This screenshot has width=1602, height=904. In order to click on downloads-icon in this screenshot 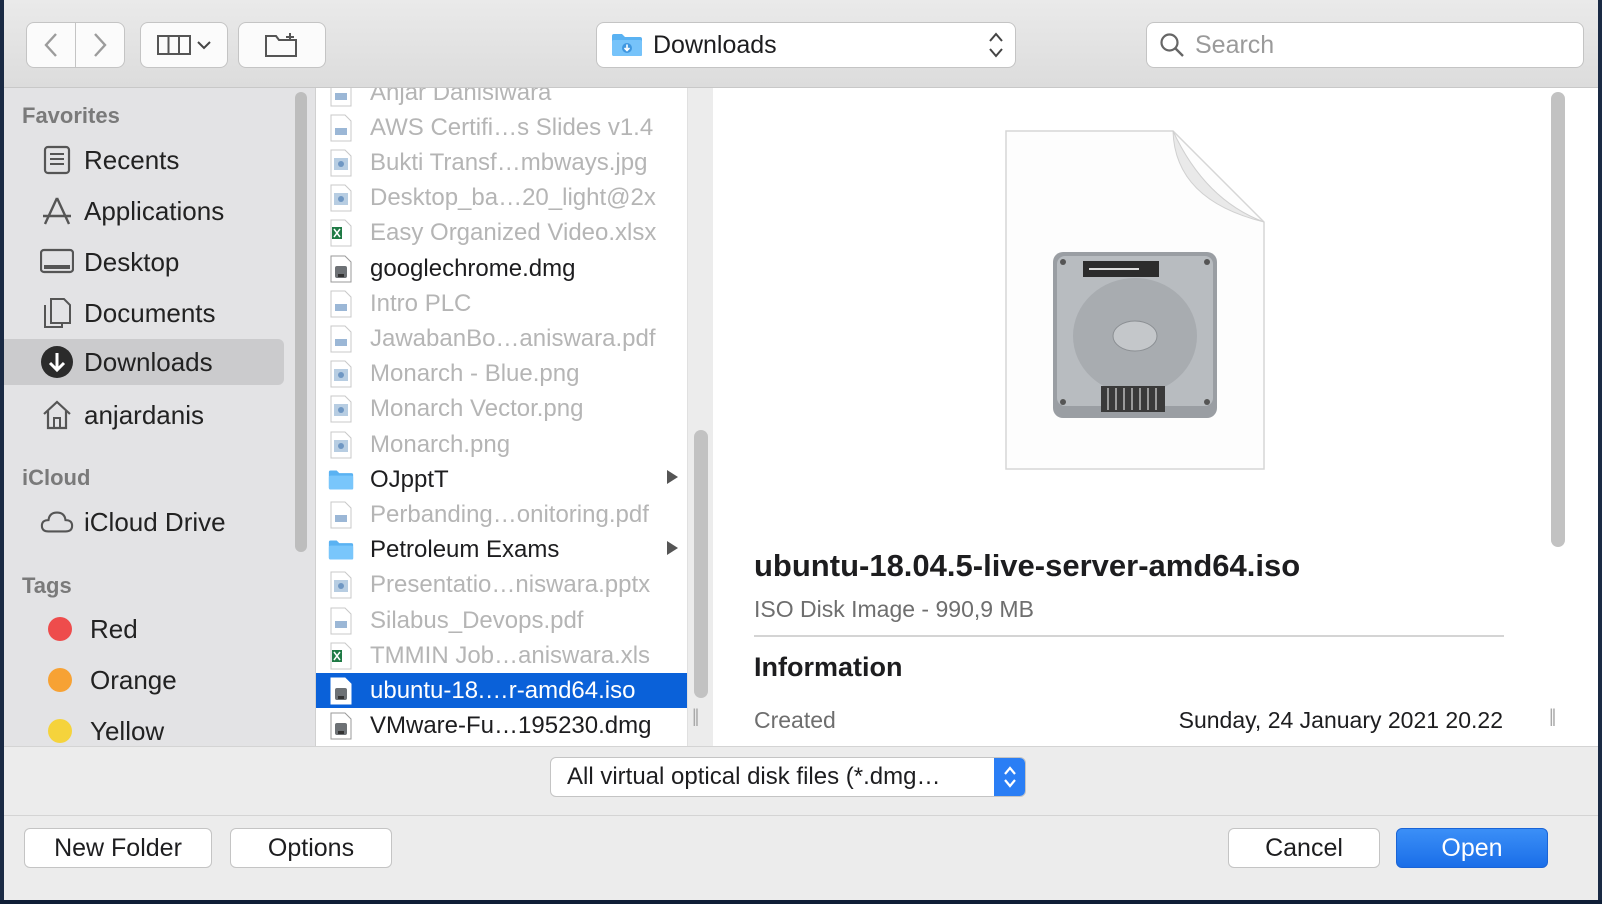, I will do `click(57, 362)`.